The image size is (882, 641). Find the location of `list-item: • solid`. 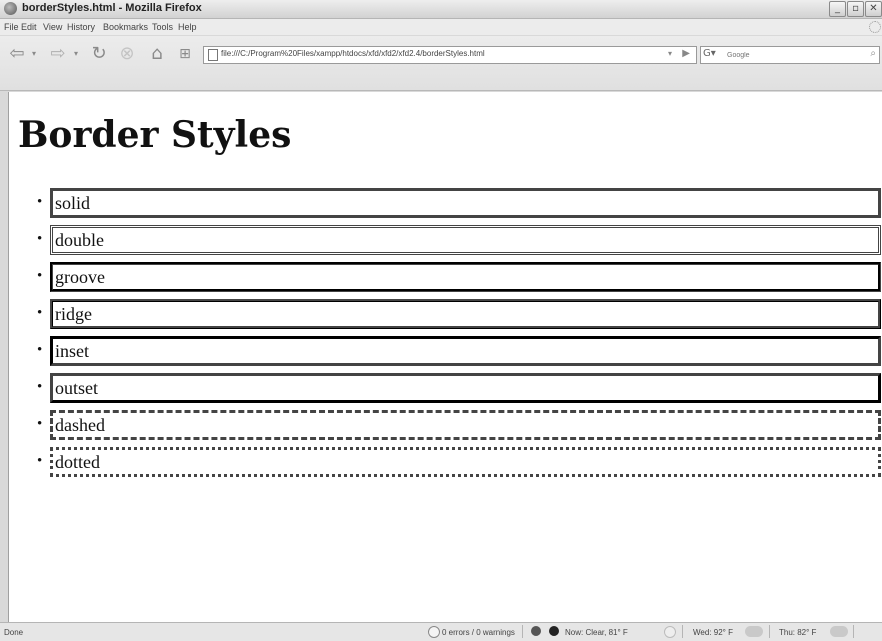

list-item: • solid is located at coordinates (445, 204).